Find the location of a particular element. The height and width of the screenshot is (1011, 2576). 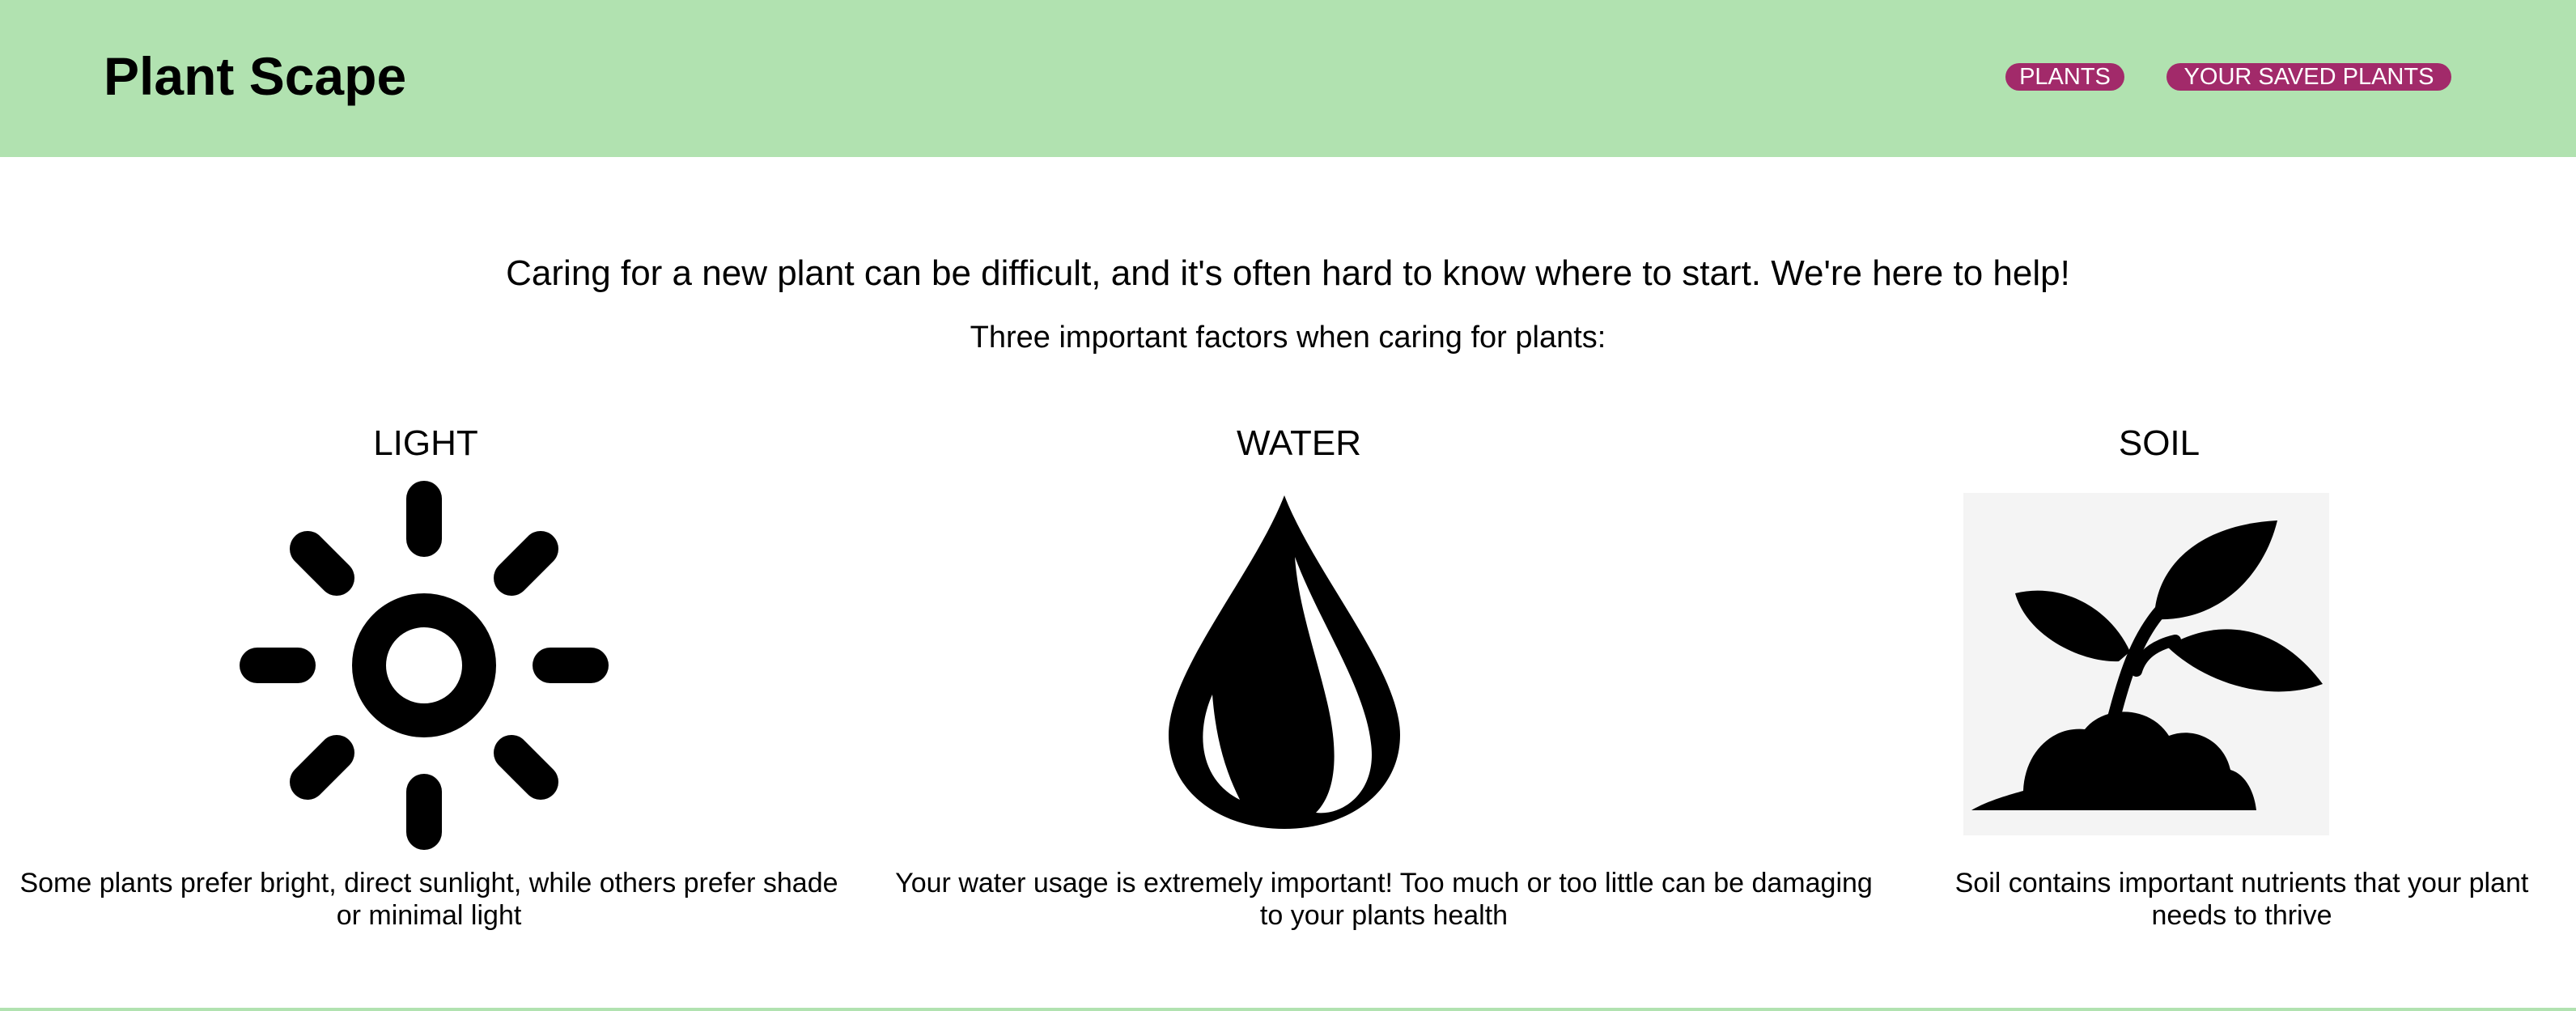

water-drop-icon is located at coordinates (1284, 662).